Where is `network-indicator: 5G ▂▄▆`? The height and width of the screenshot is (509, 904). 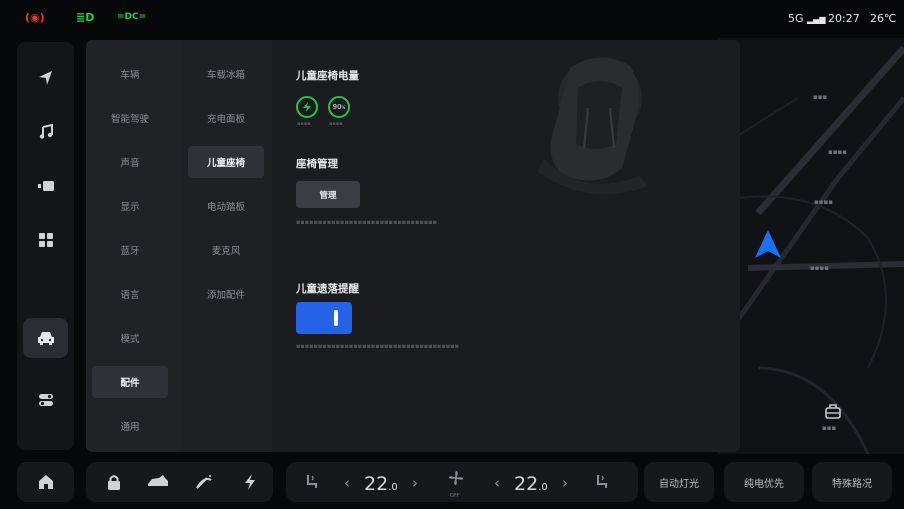 network-indicator: 5G ▂▄▆ is located at coordinates (807, 18).